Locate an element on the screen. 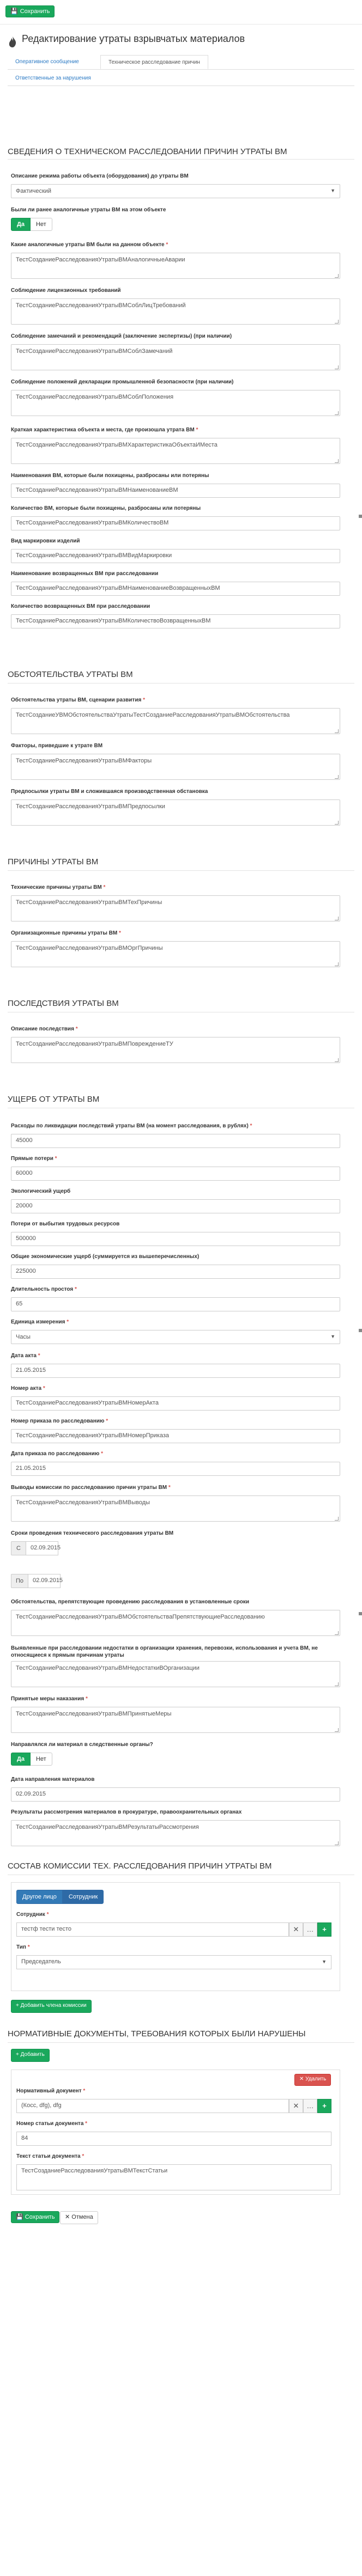 The image size is (362, 2576). sent-date-input: 02.09.2015 is located at coordinates (175, 1794).